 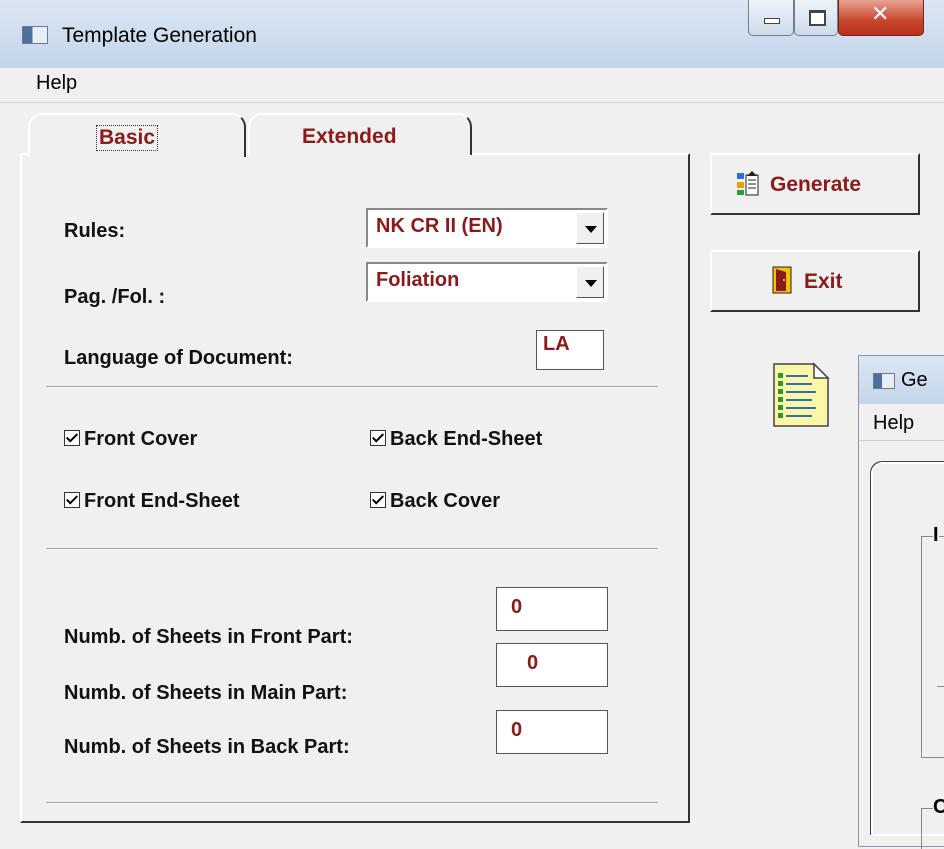 I want to click on maximize-button, so click(x=816, y=18).